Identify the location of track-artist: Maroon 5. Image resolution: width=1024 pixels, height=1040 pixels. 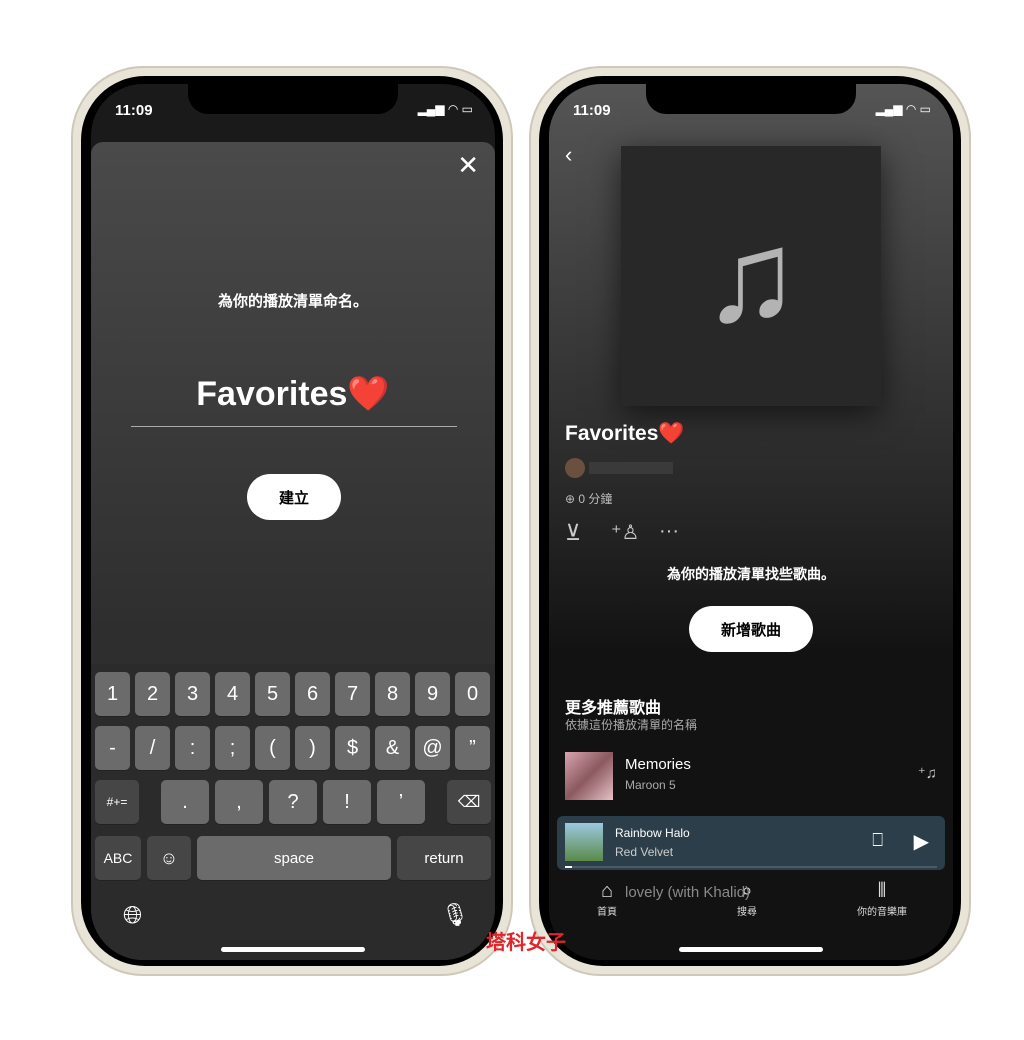
(650, 785).